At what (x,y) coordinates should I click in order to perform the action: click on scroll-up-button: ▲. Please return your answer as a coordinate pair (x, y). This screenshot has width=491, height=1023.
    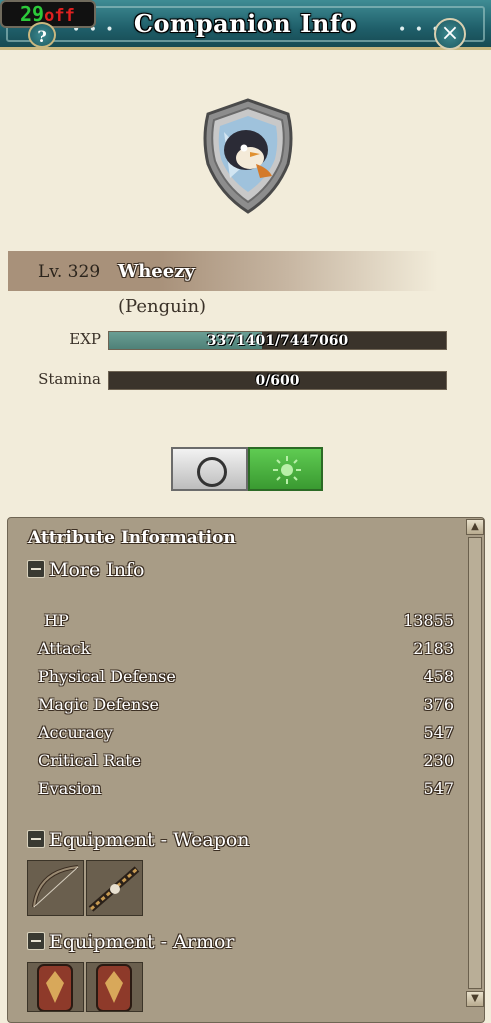
    Looking at the image, I should click on (475, 527).